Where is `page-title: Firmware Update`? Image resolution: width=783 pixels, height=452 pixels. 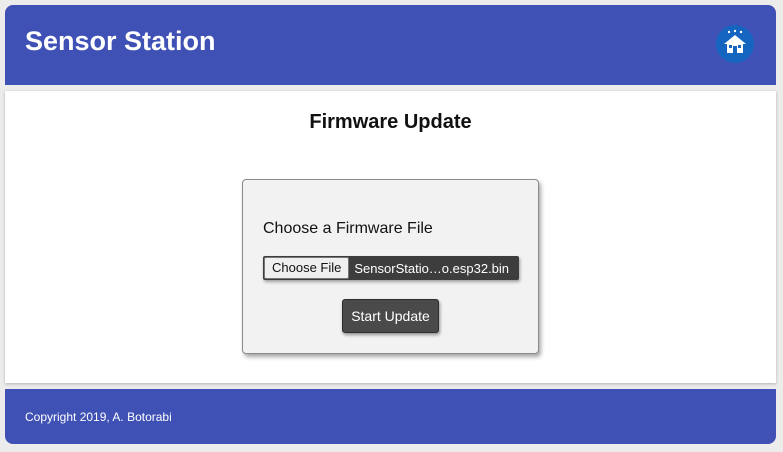
page-title: Firmware Update is located at coordinates (390, 122).